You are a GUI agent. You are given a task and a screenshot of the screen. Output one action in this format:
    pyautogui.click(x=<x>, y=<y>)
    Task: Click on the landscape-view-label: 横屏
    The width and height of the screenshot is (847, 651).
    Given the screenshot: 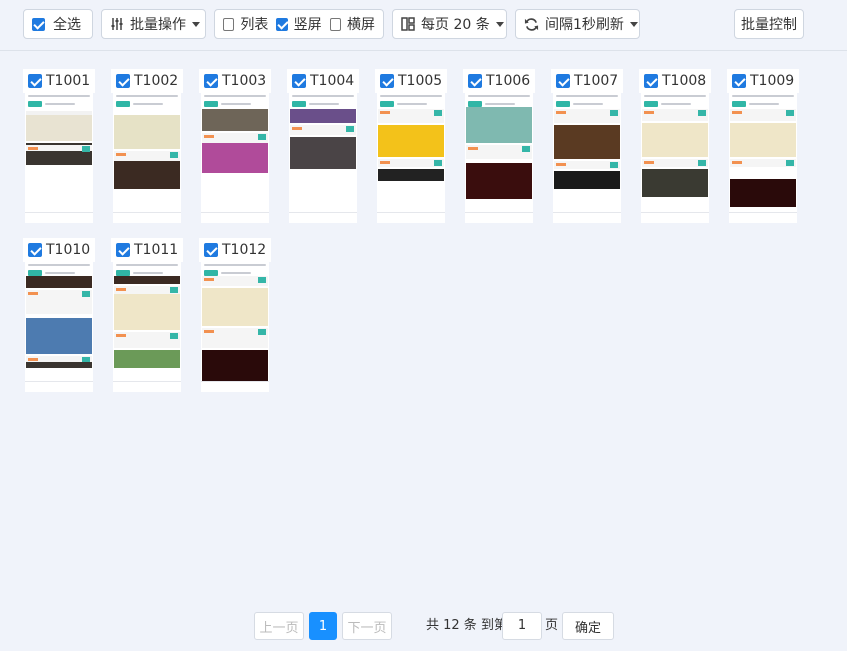 What is the action you would take?
    pyautogui.click(x=361, y=24)
    